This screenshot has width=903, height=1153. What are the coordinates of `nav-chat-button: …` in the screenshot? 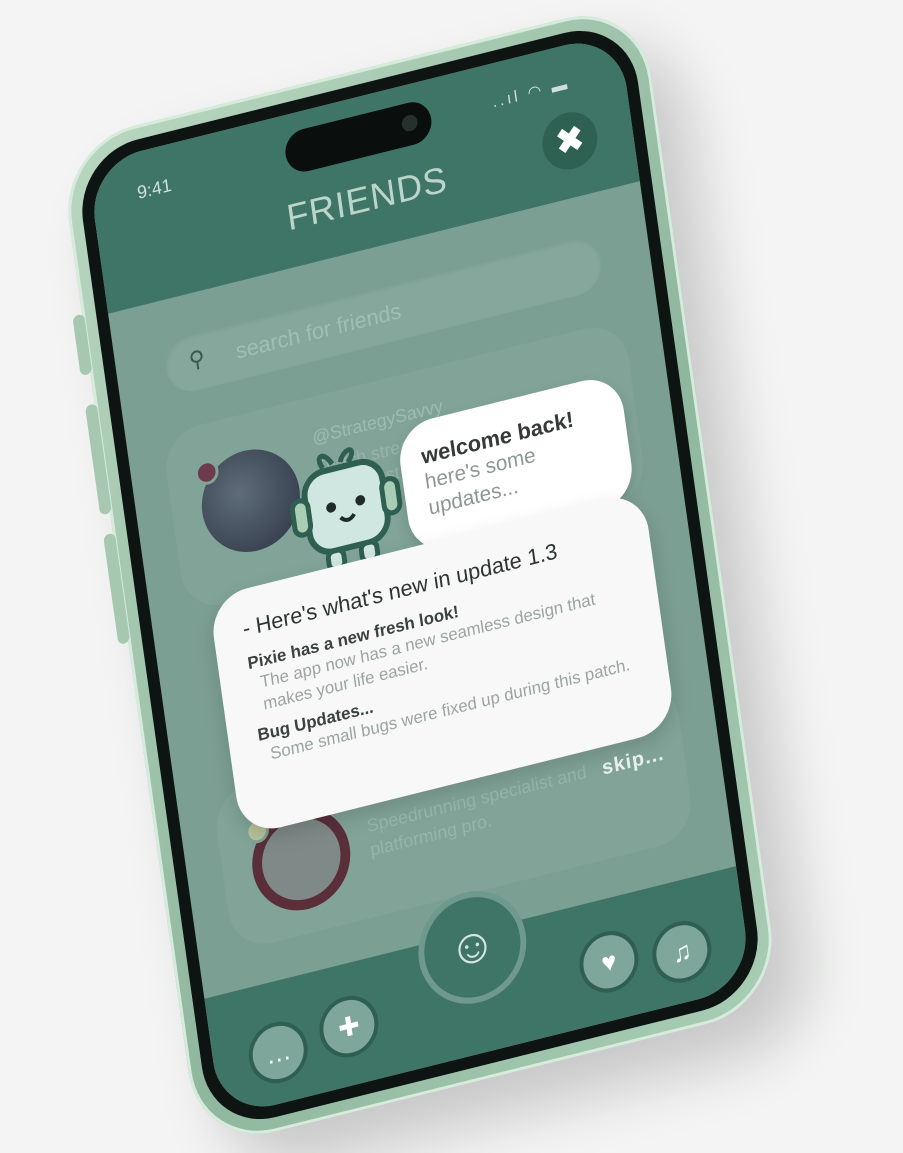 It's located at (278, 1052).